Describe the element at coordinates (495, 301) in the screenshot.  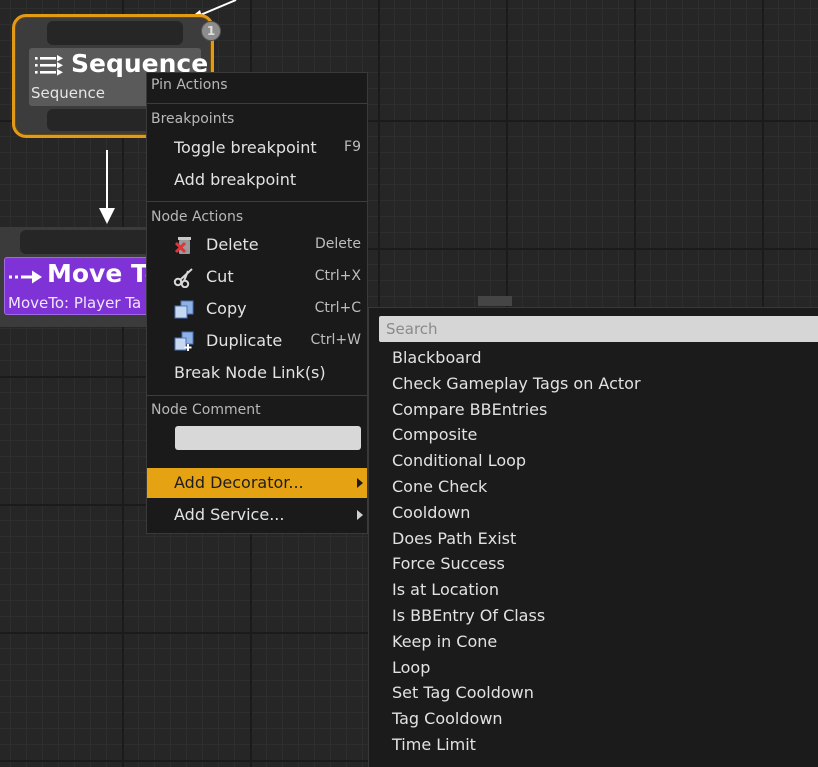
I see `partially-hidden-node` at that location.